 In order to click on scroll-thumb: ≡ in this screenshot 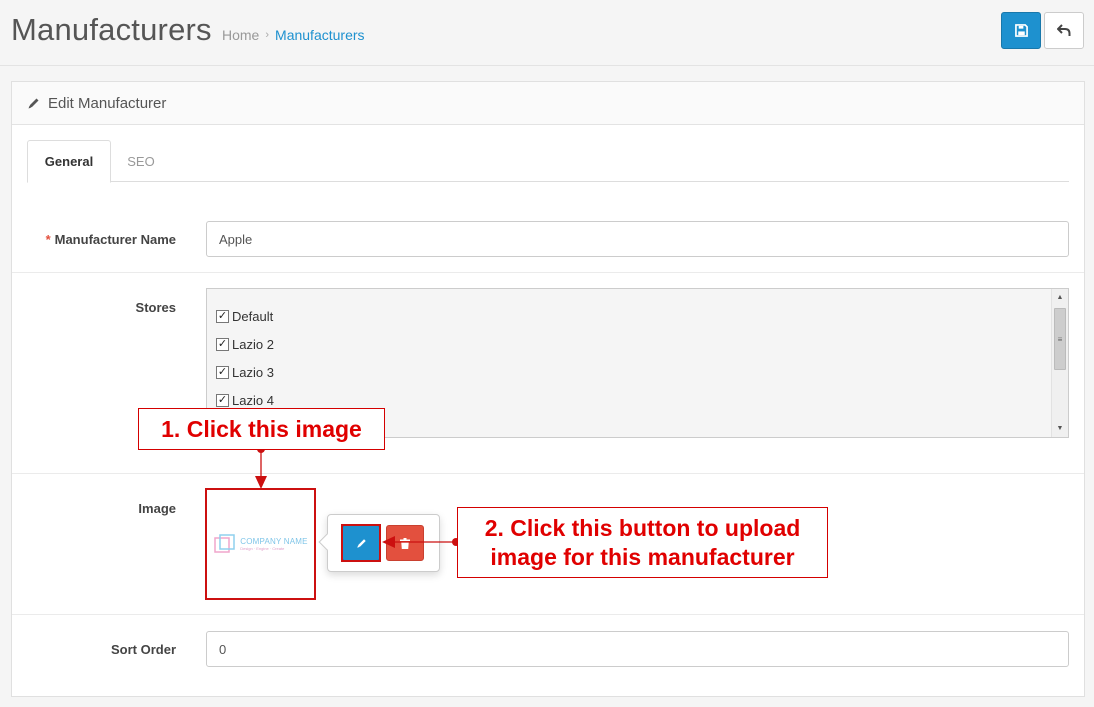, I will do `click(1060, 339)`.